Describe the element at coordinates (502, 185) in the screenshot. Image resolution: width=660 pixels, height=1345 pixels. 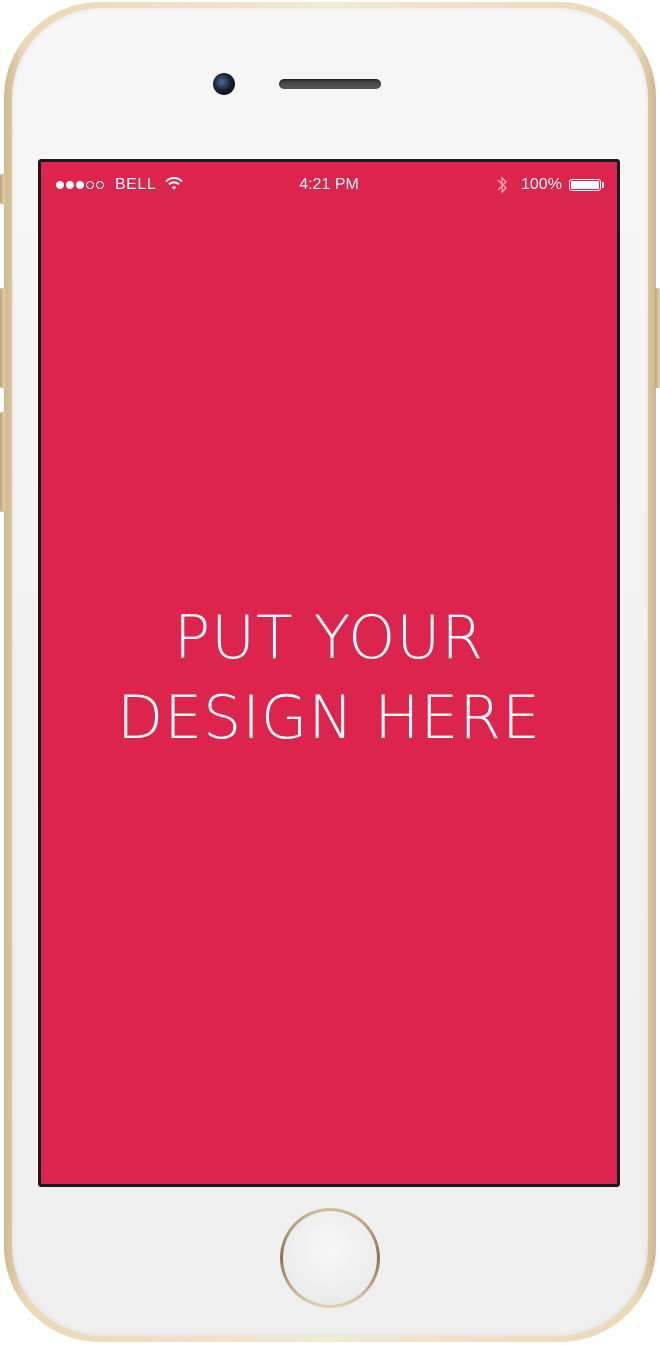
I see `bluetooth-icon` at that location.